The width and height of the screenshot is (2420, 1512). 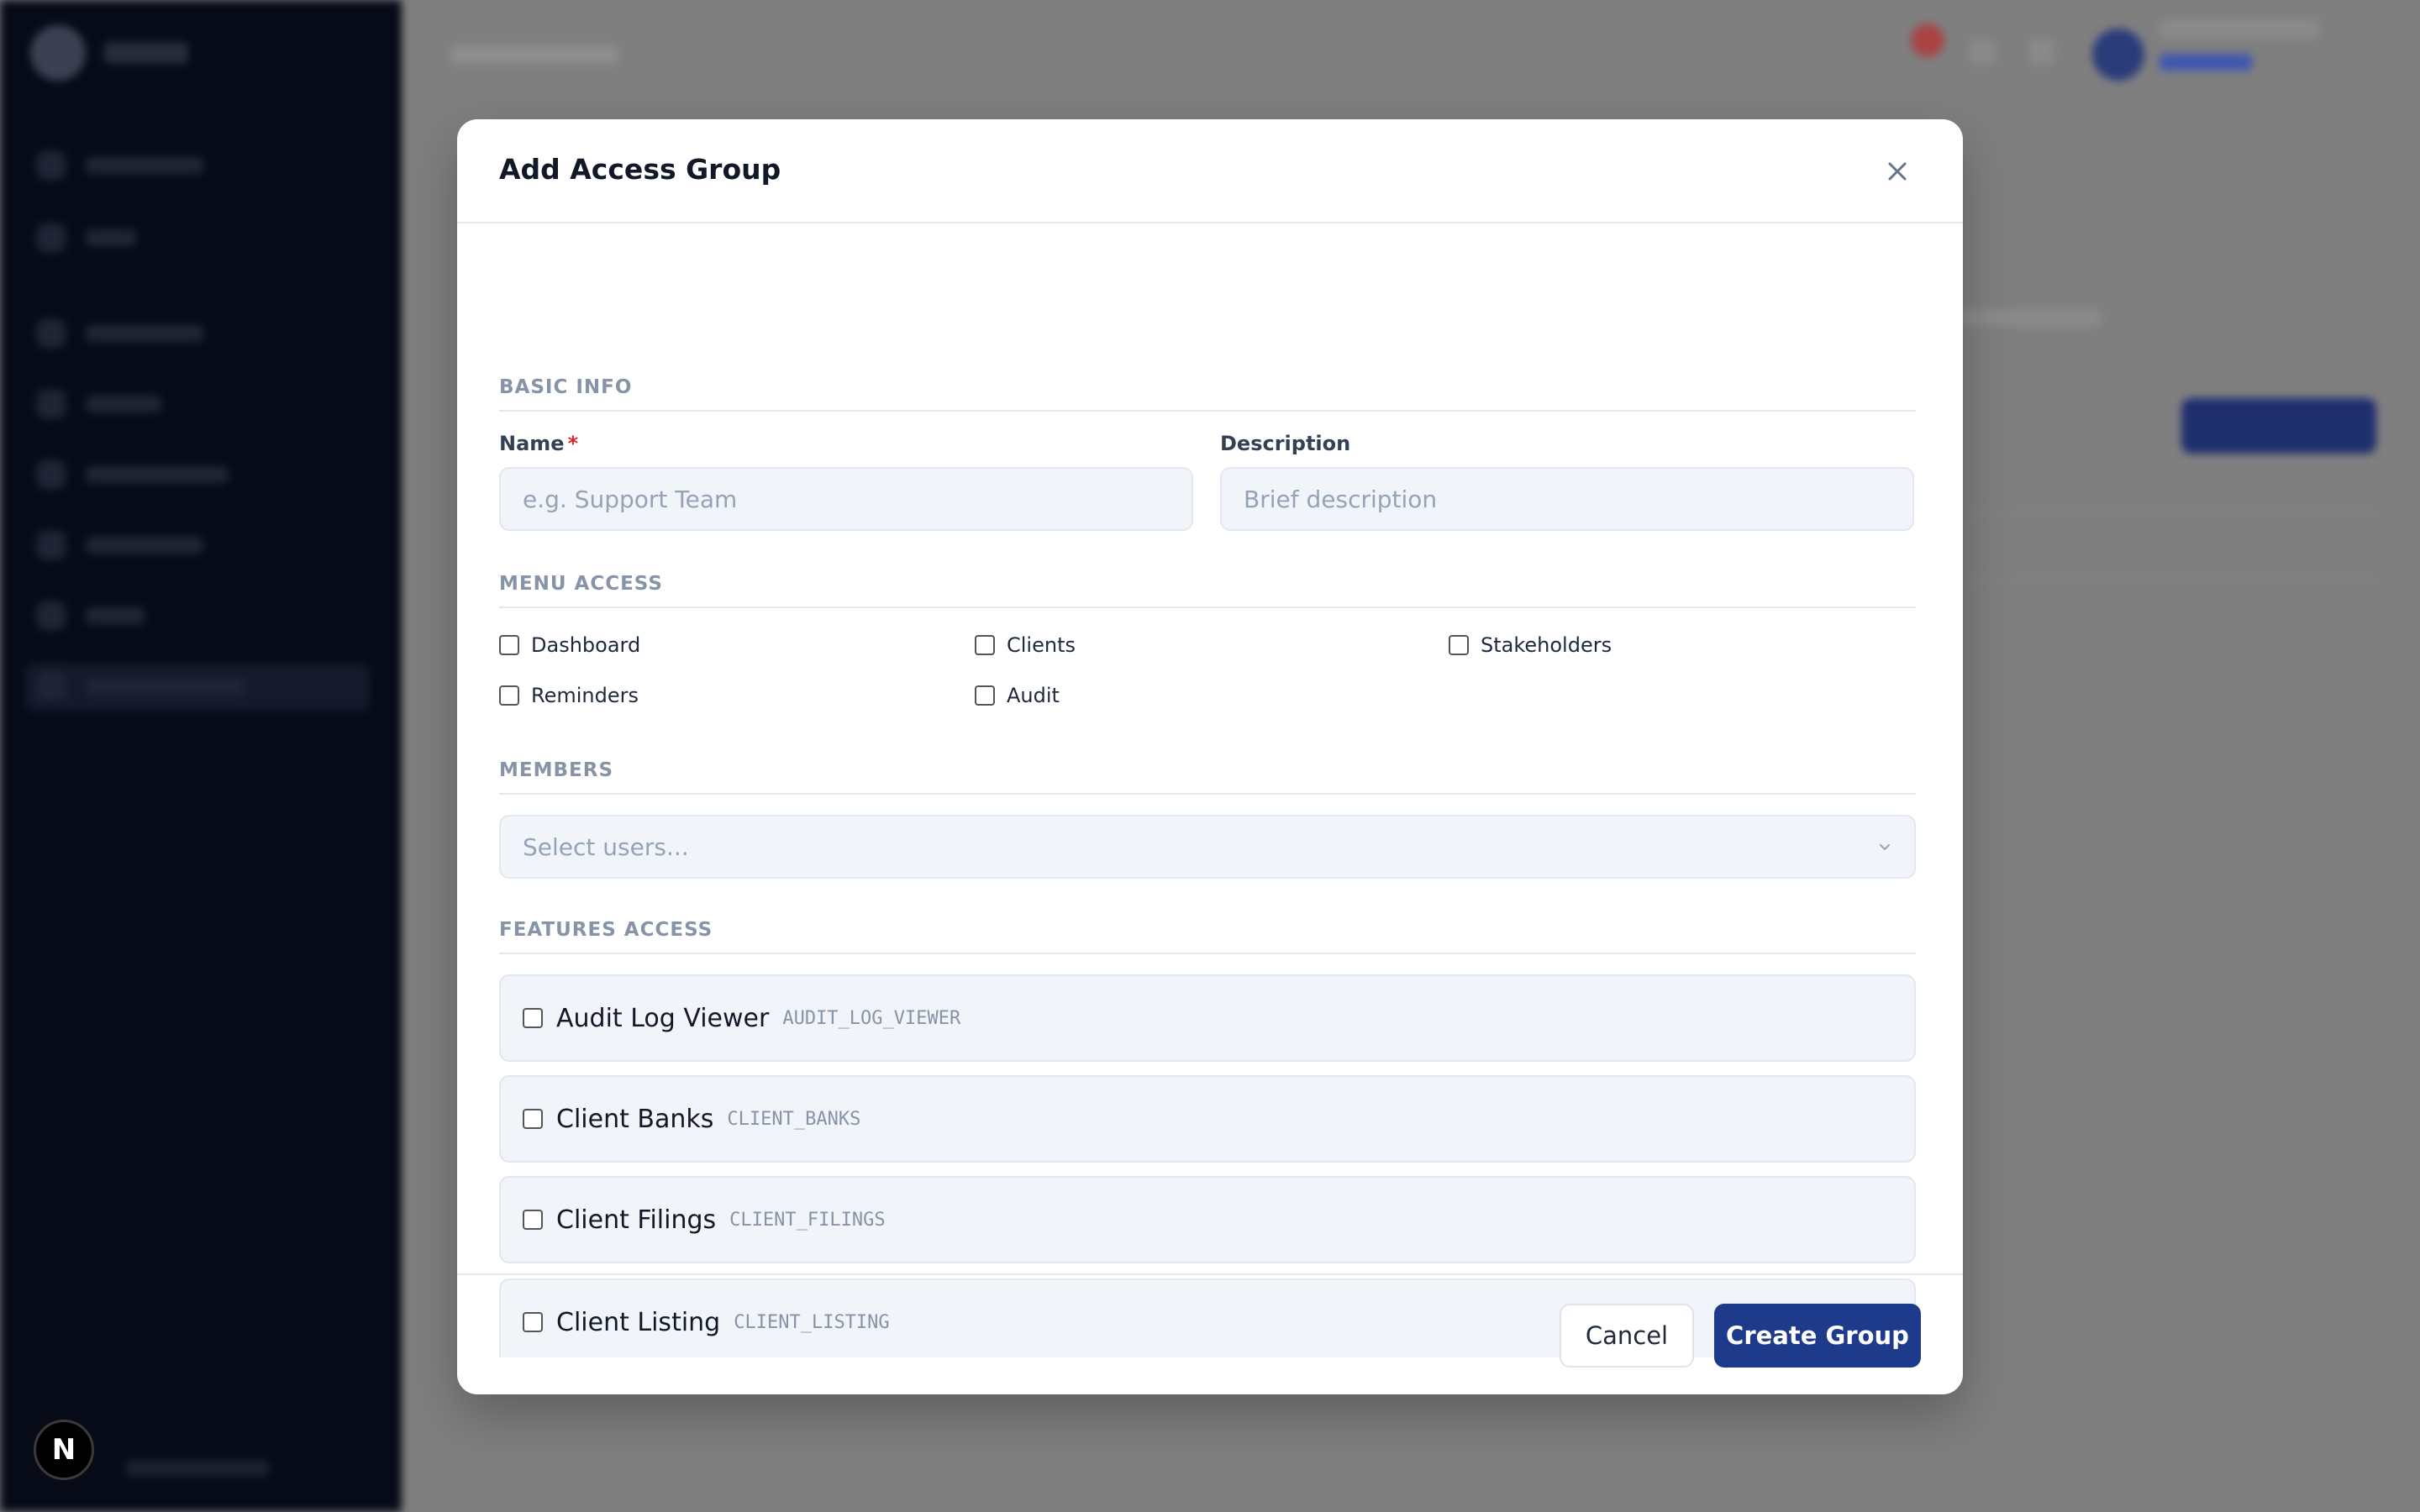 What do you see at coordinates (197, 1468) in the screenshot?
I see `sidebar-footer` at bounding box center [197, 1468].